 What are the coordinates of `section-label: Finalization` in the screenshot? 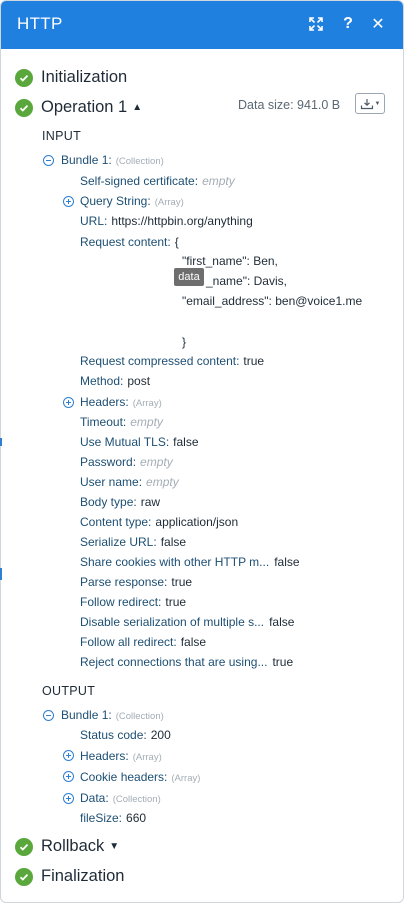 It's located at (83, 876).